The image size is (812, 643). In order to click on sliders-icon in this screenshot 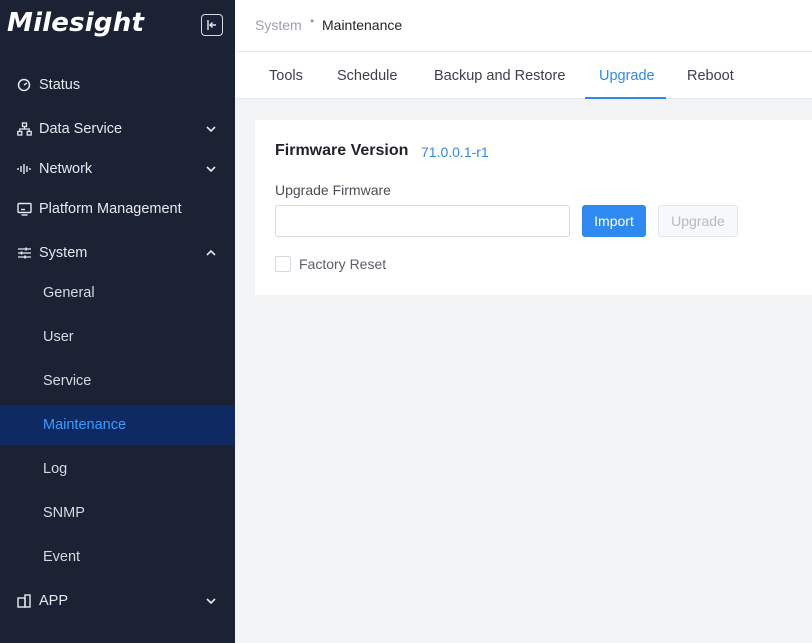, I will do `click(24, 253)`.